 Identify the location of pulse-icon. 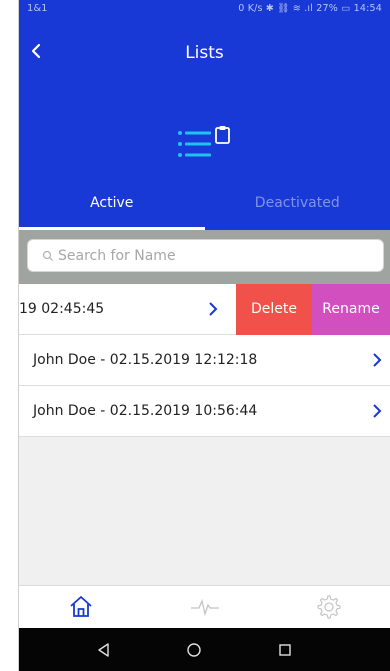
(205, 607).